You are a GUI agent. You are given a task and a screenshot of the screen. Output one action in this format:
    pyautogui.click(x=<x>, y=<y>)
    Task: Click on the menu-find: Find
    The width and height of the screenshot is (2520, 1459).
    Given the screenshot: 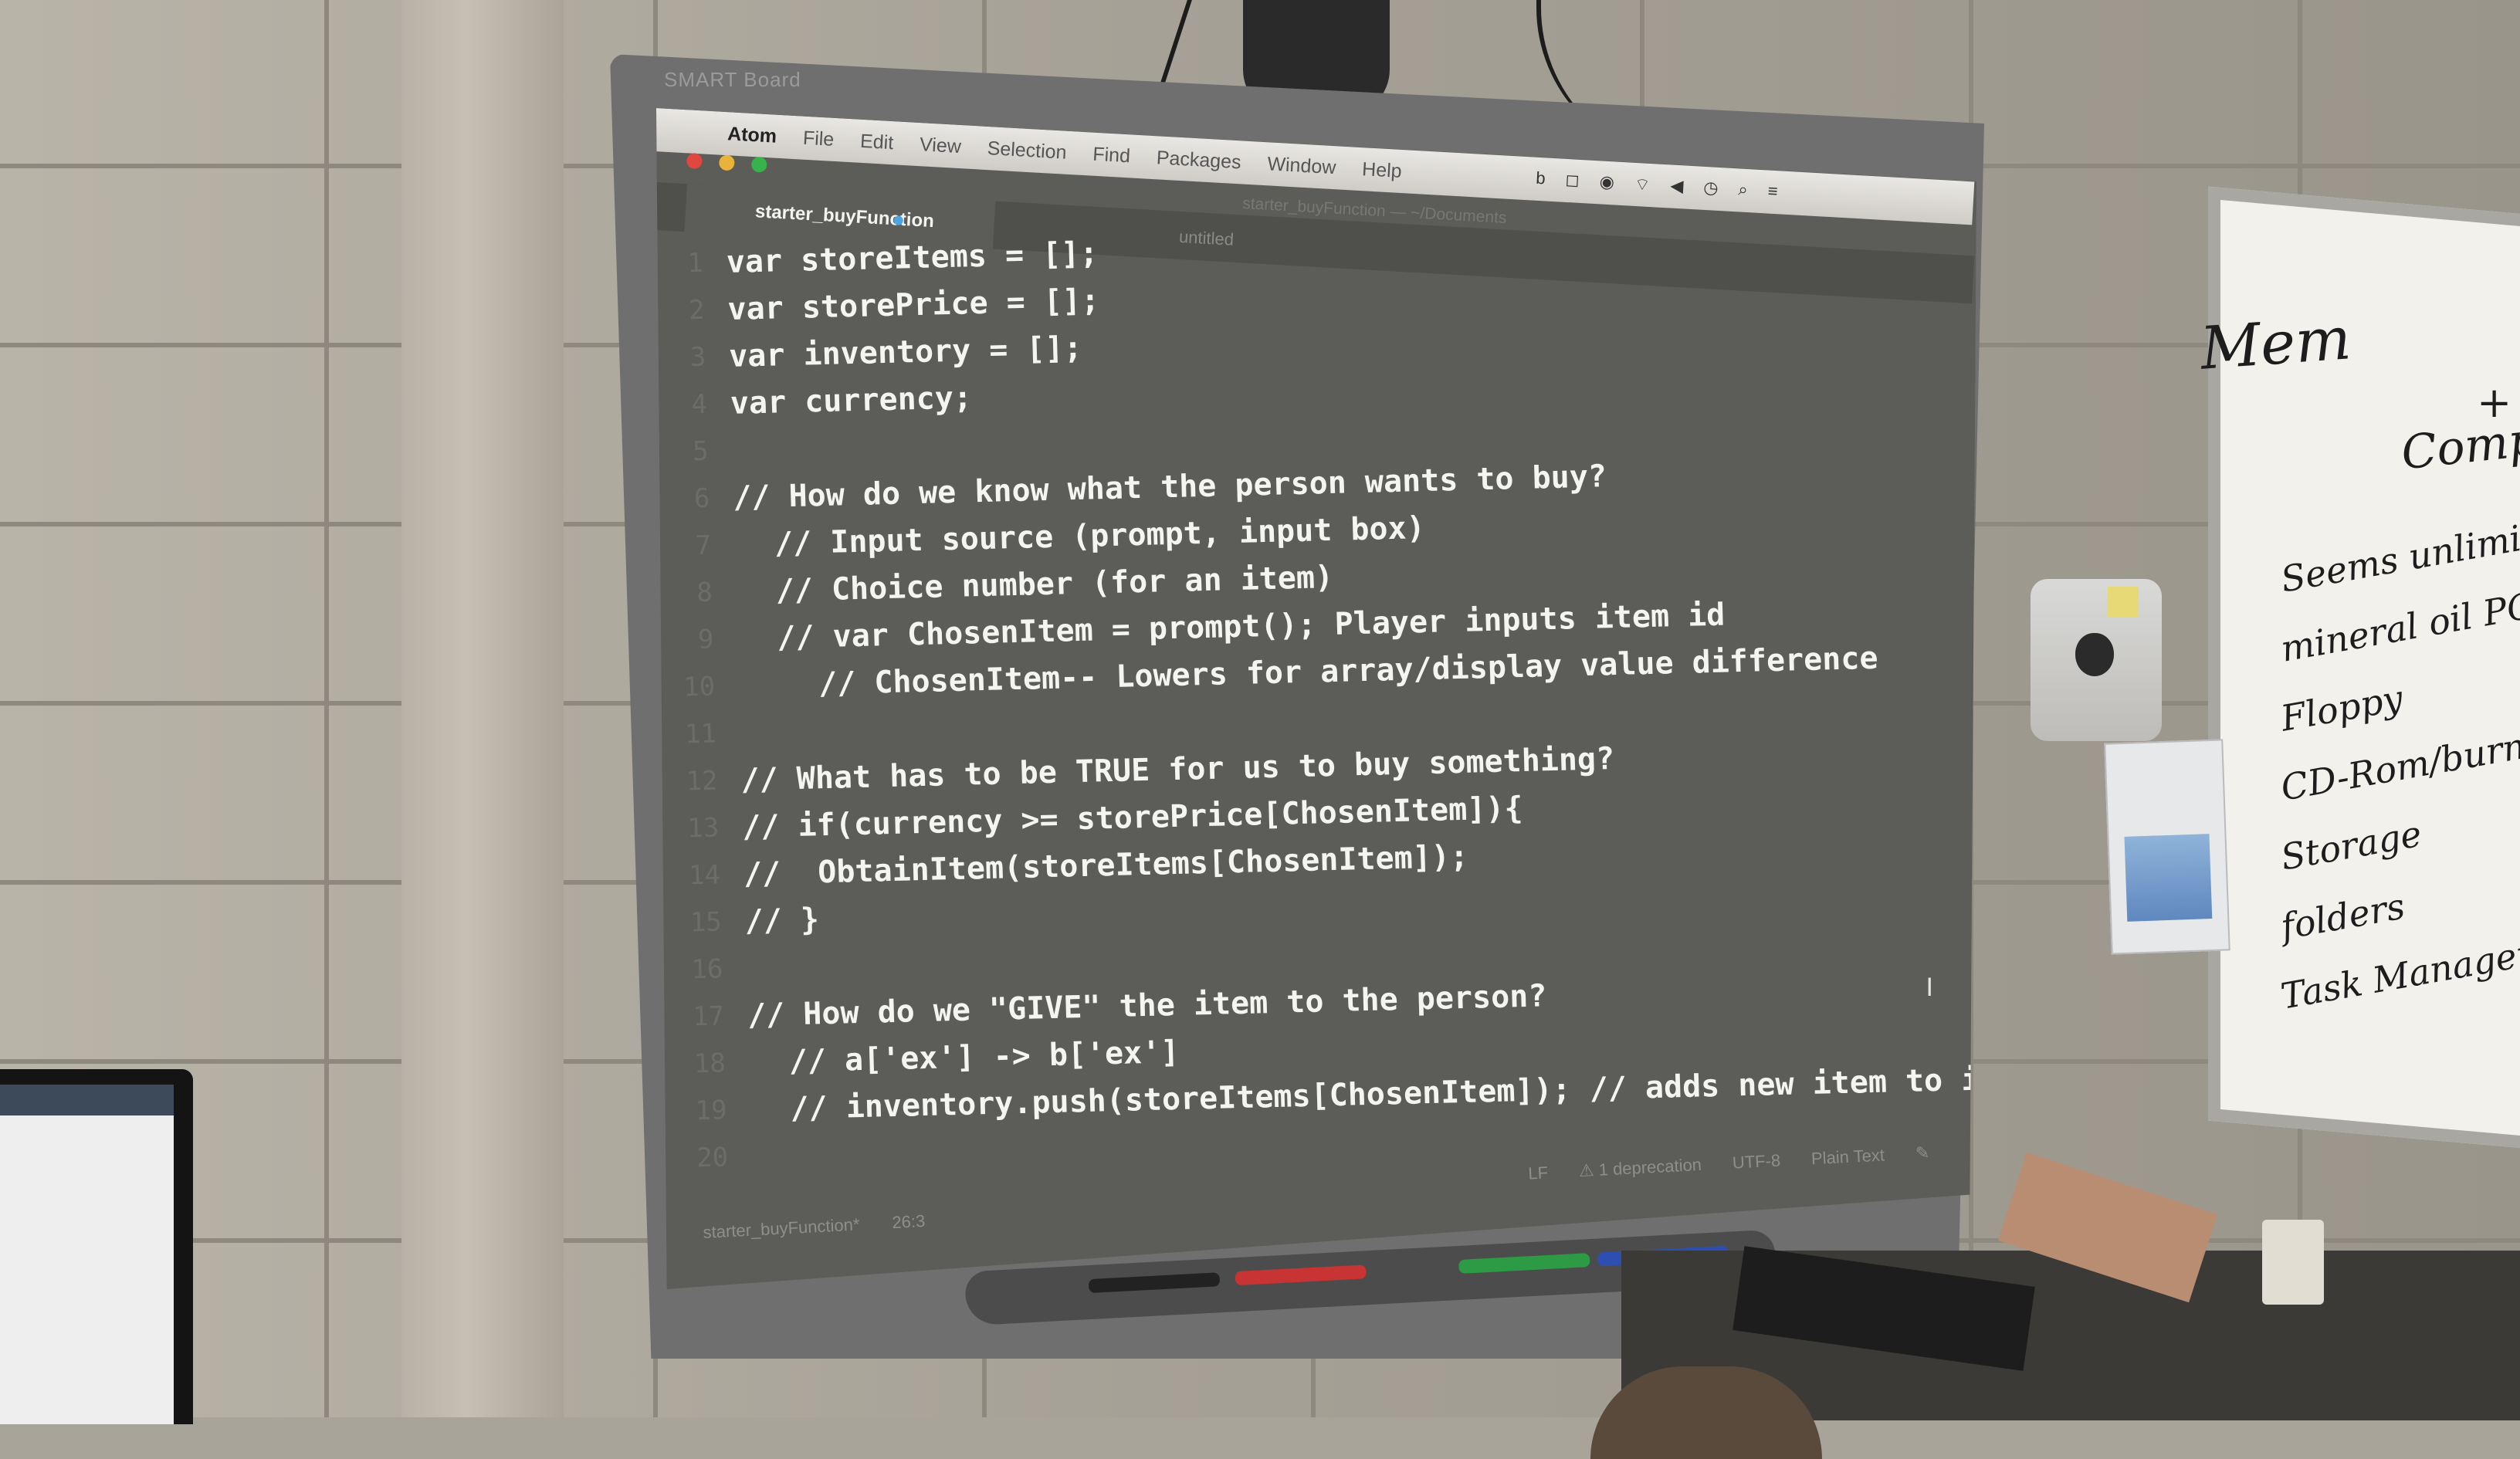 What is the action you would take?
    pyautogui.click(x=1111, y=155)
    